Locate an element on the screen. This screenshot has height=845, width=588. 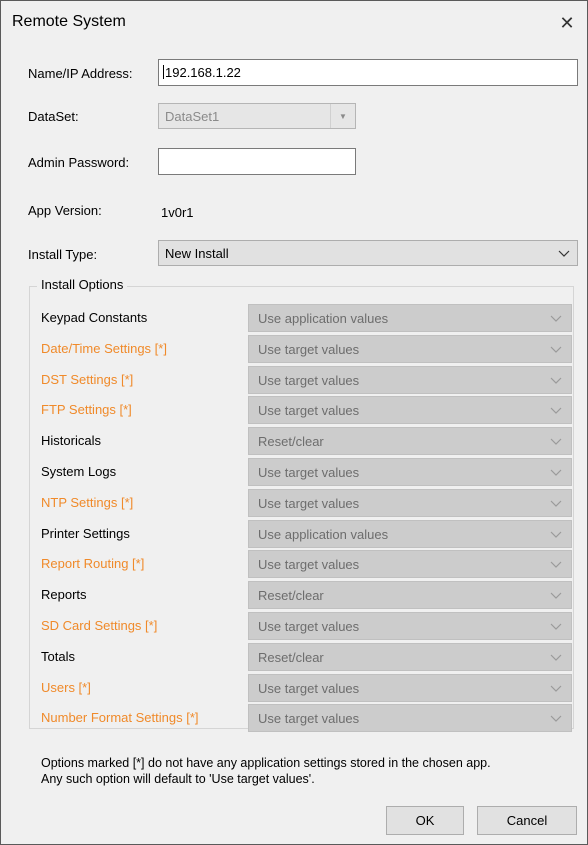
dialog-title: Remote System is located at coordinates (69, 21).